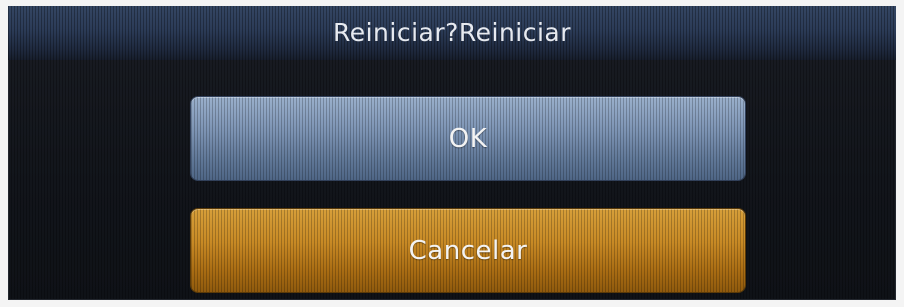 This screenshot has width=904, height=307. I want to click on dialog-title: Reiniciar?Reiniciar, so click(452, 32).